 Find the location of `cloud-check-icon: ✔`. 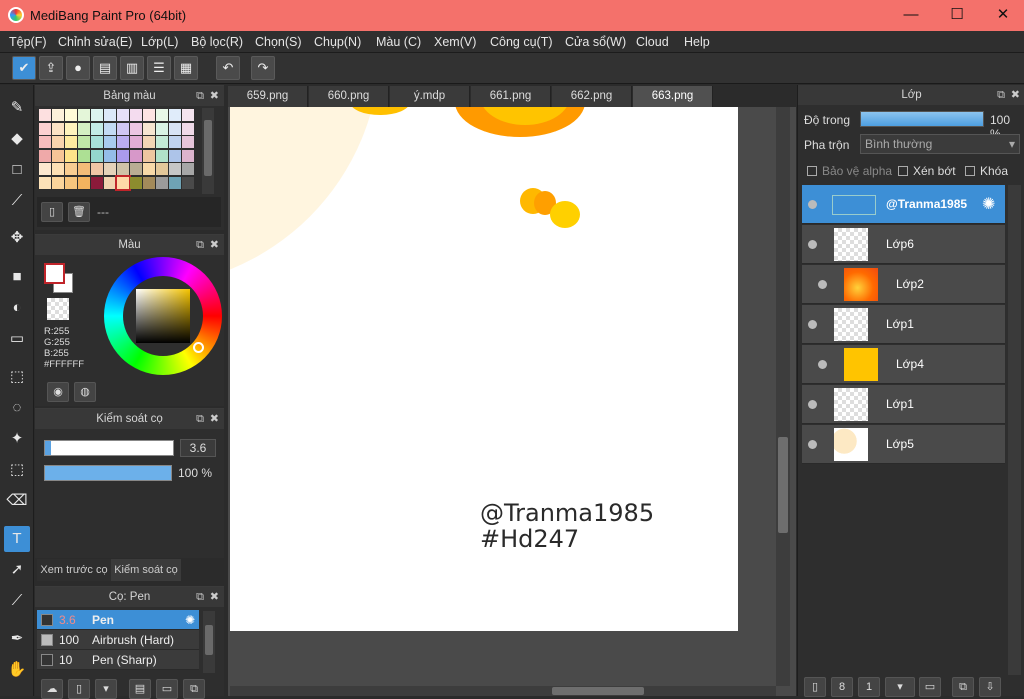

cloud-check-icon: ✔ is located at coordinates (24, 68).